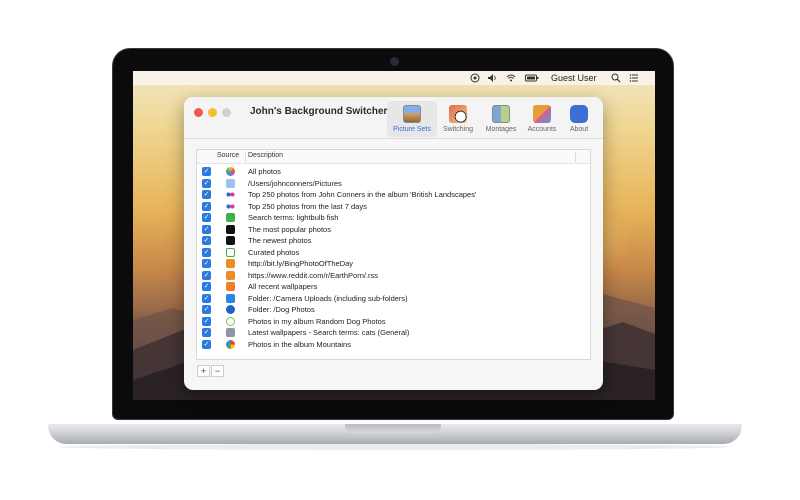 The image size is (800, 500). I want to click on tab-label: About, so click(579, 129).